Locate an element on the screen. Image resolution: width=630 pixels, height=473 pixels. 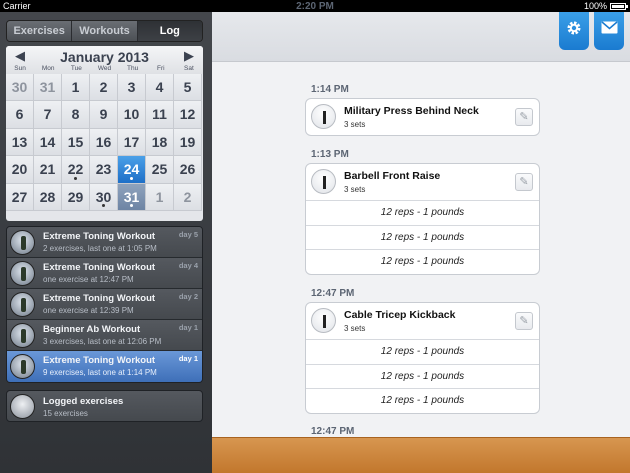
exercise-card-header: Barbell Front Raise 3 sets ✎ is located at coordinates (422, 182).